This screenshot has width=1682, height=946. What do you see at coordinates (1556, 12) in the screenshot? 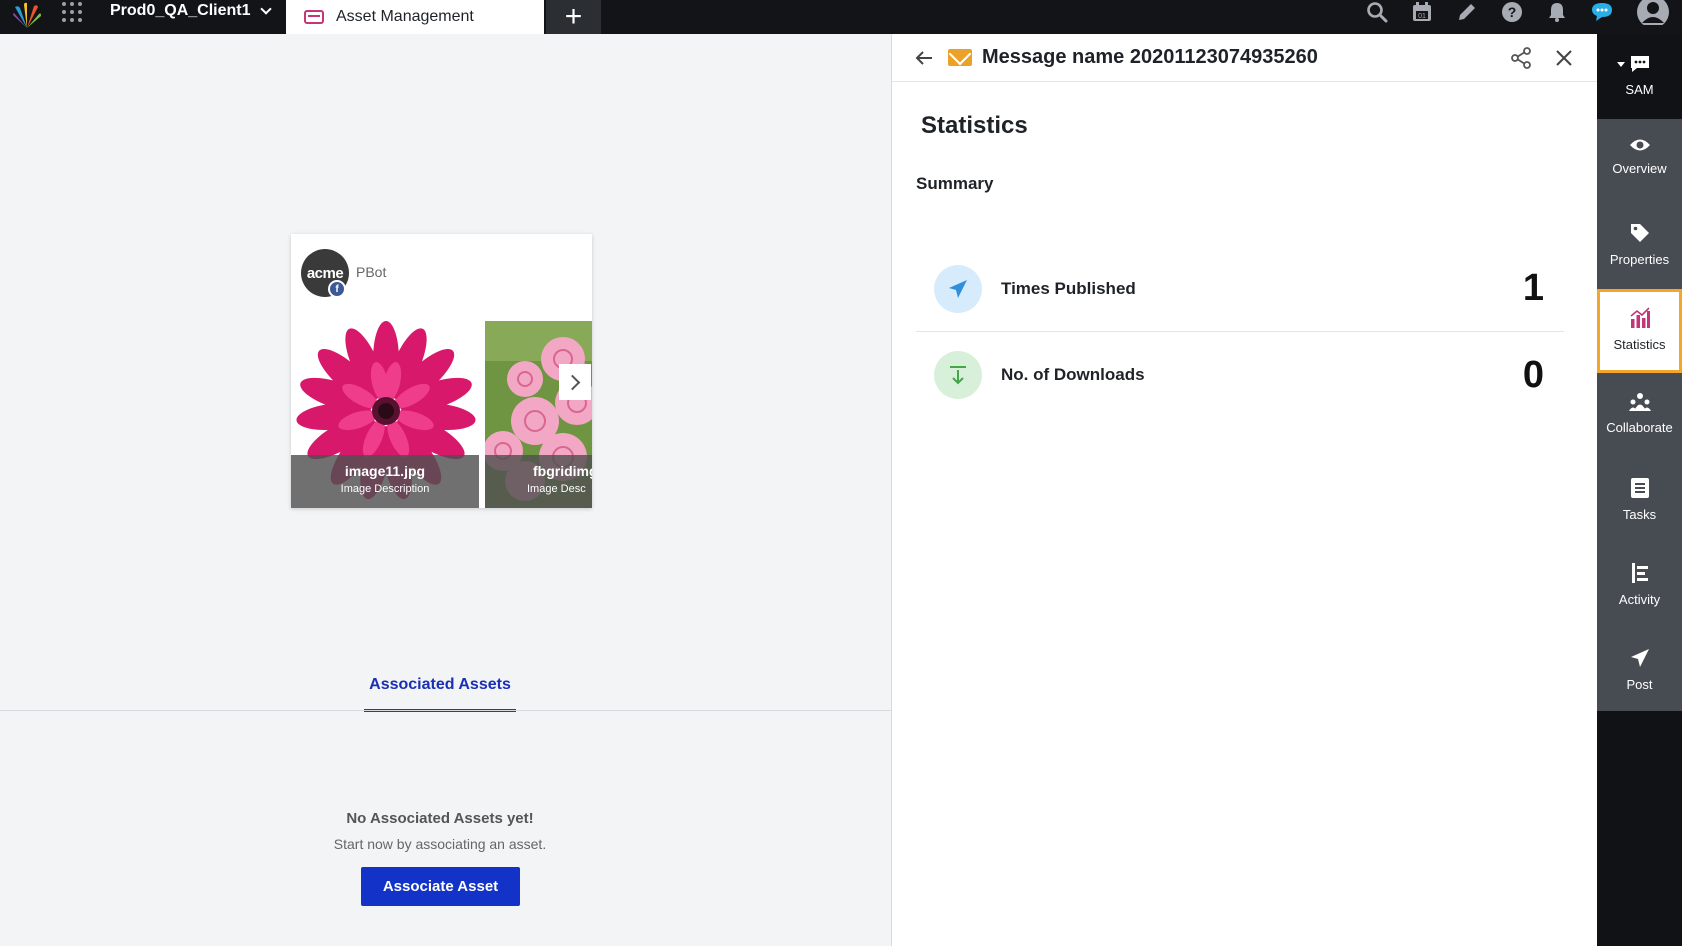
I see `bell-icon` at bounding box center [1556, 12].